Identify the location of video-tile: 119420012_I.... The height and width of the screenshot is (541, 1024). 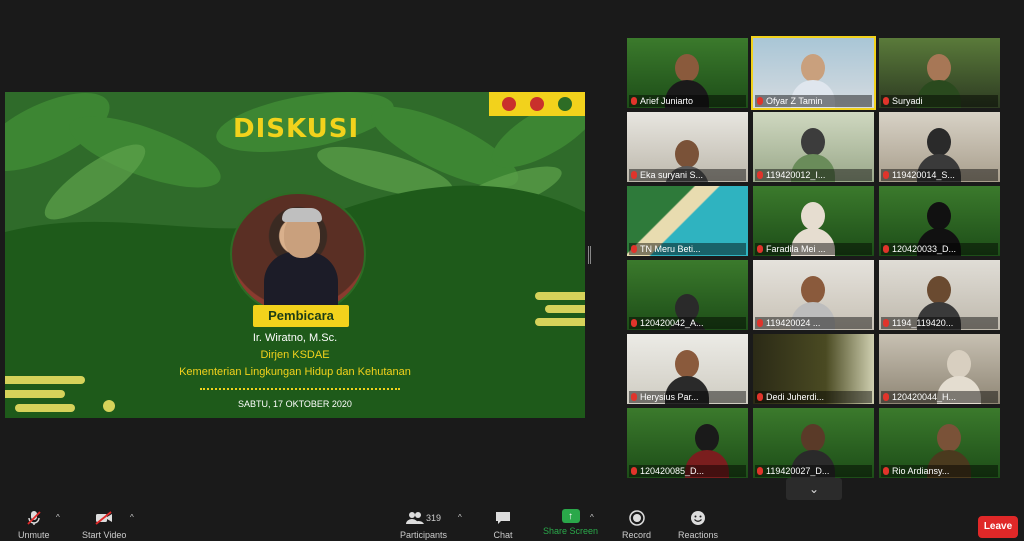
(813, 147).